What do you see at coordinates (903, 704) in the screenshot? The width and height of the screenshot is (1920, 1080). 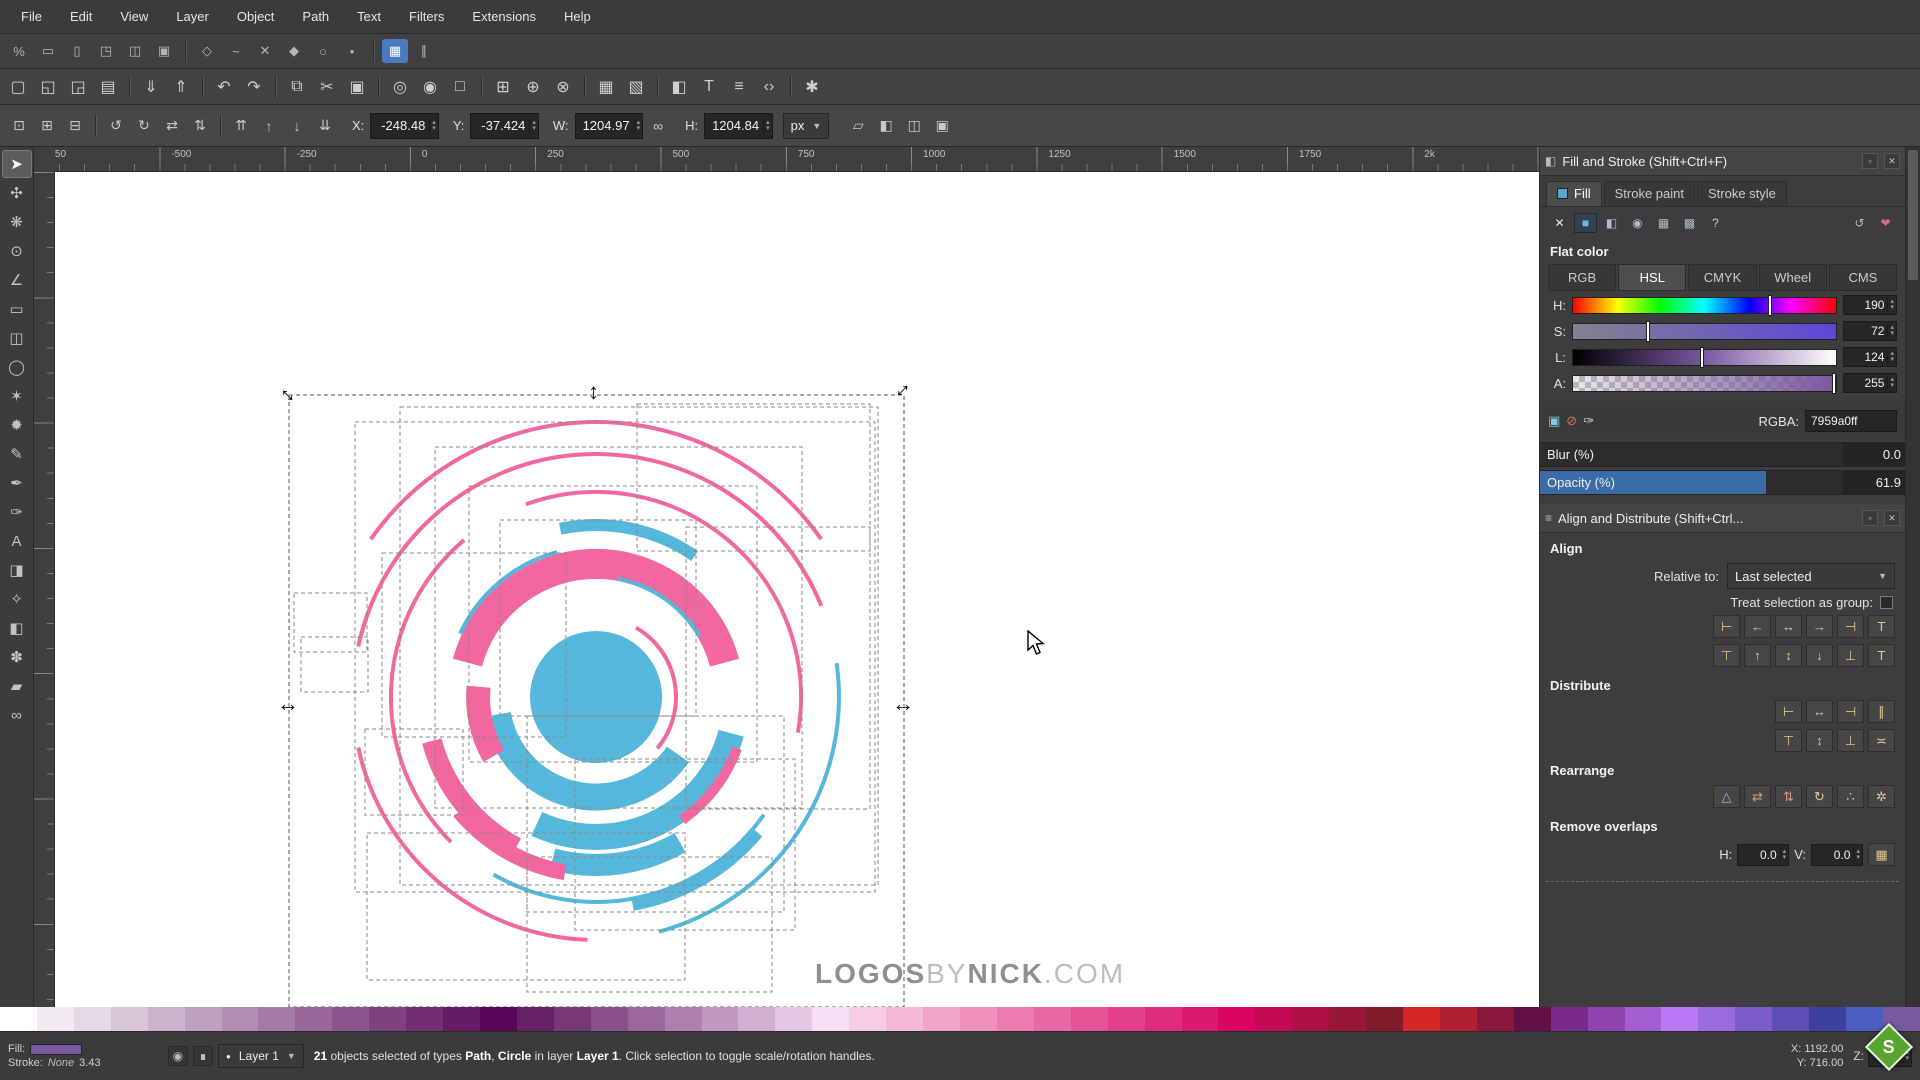 I see `scale-handle-middle-right: ↔` at bounding box center [903, 704].